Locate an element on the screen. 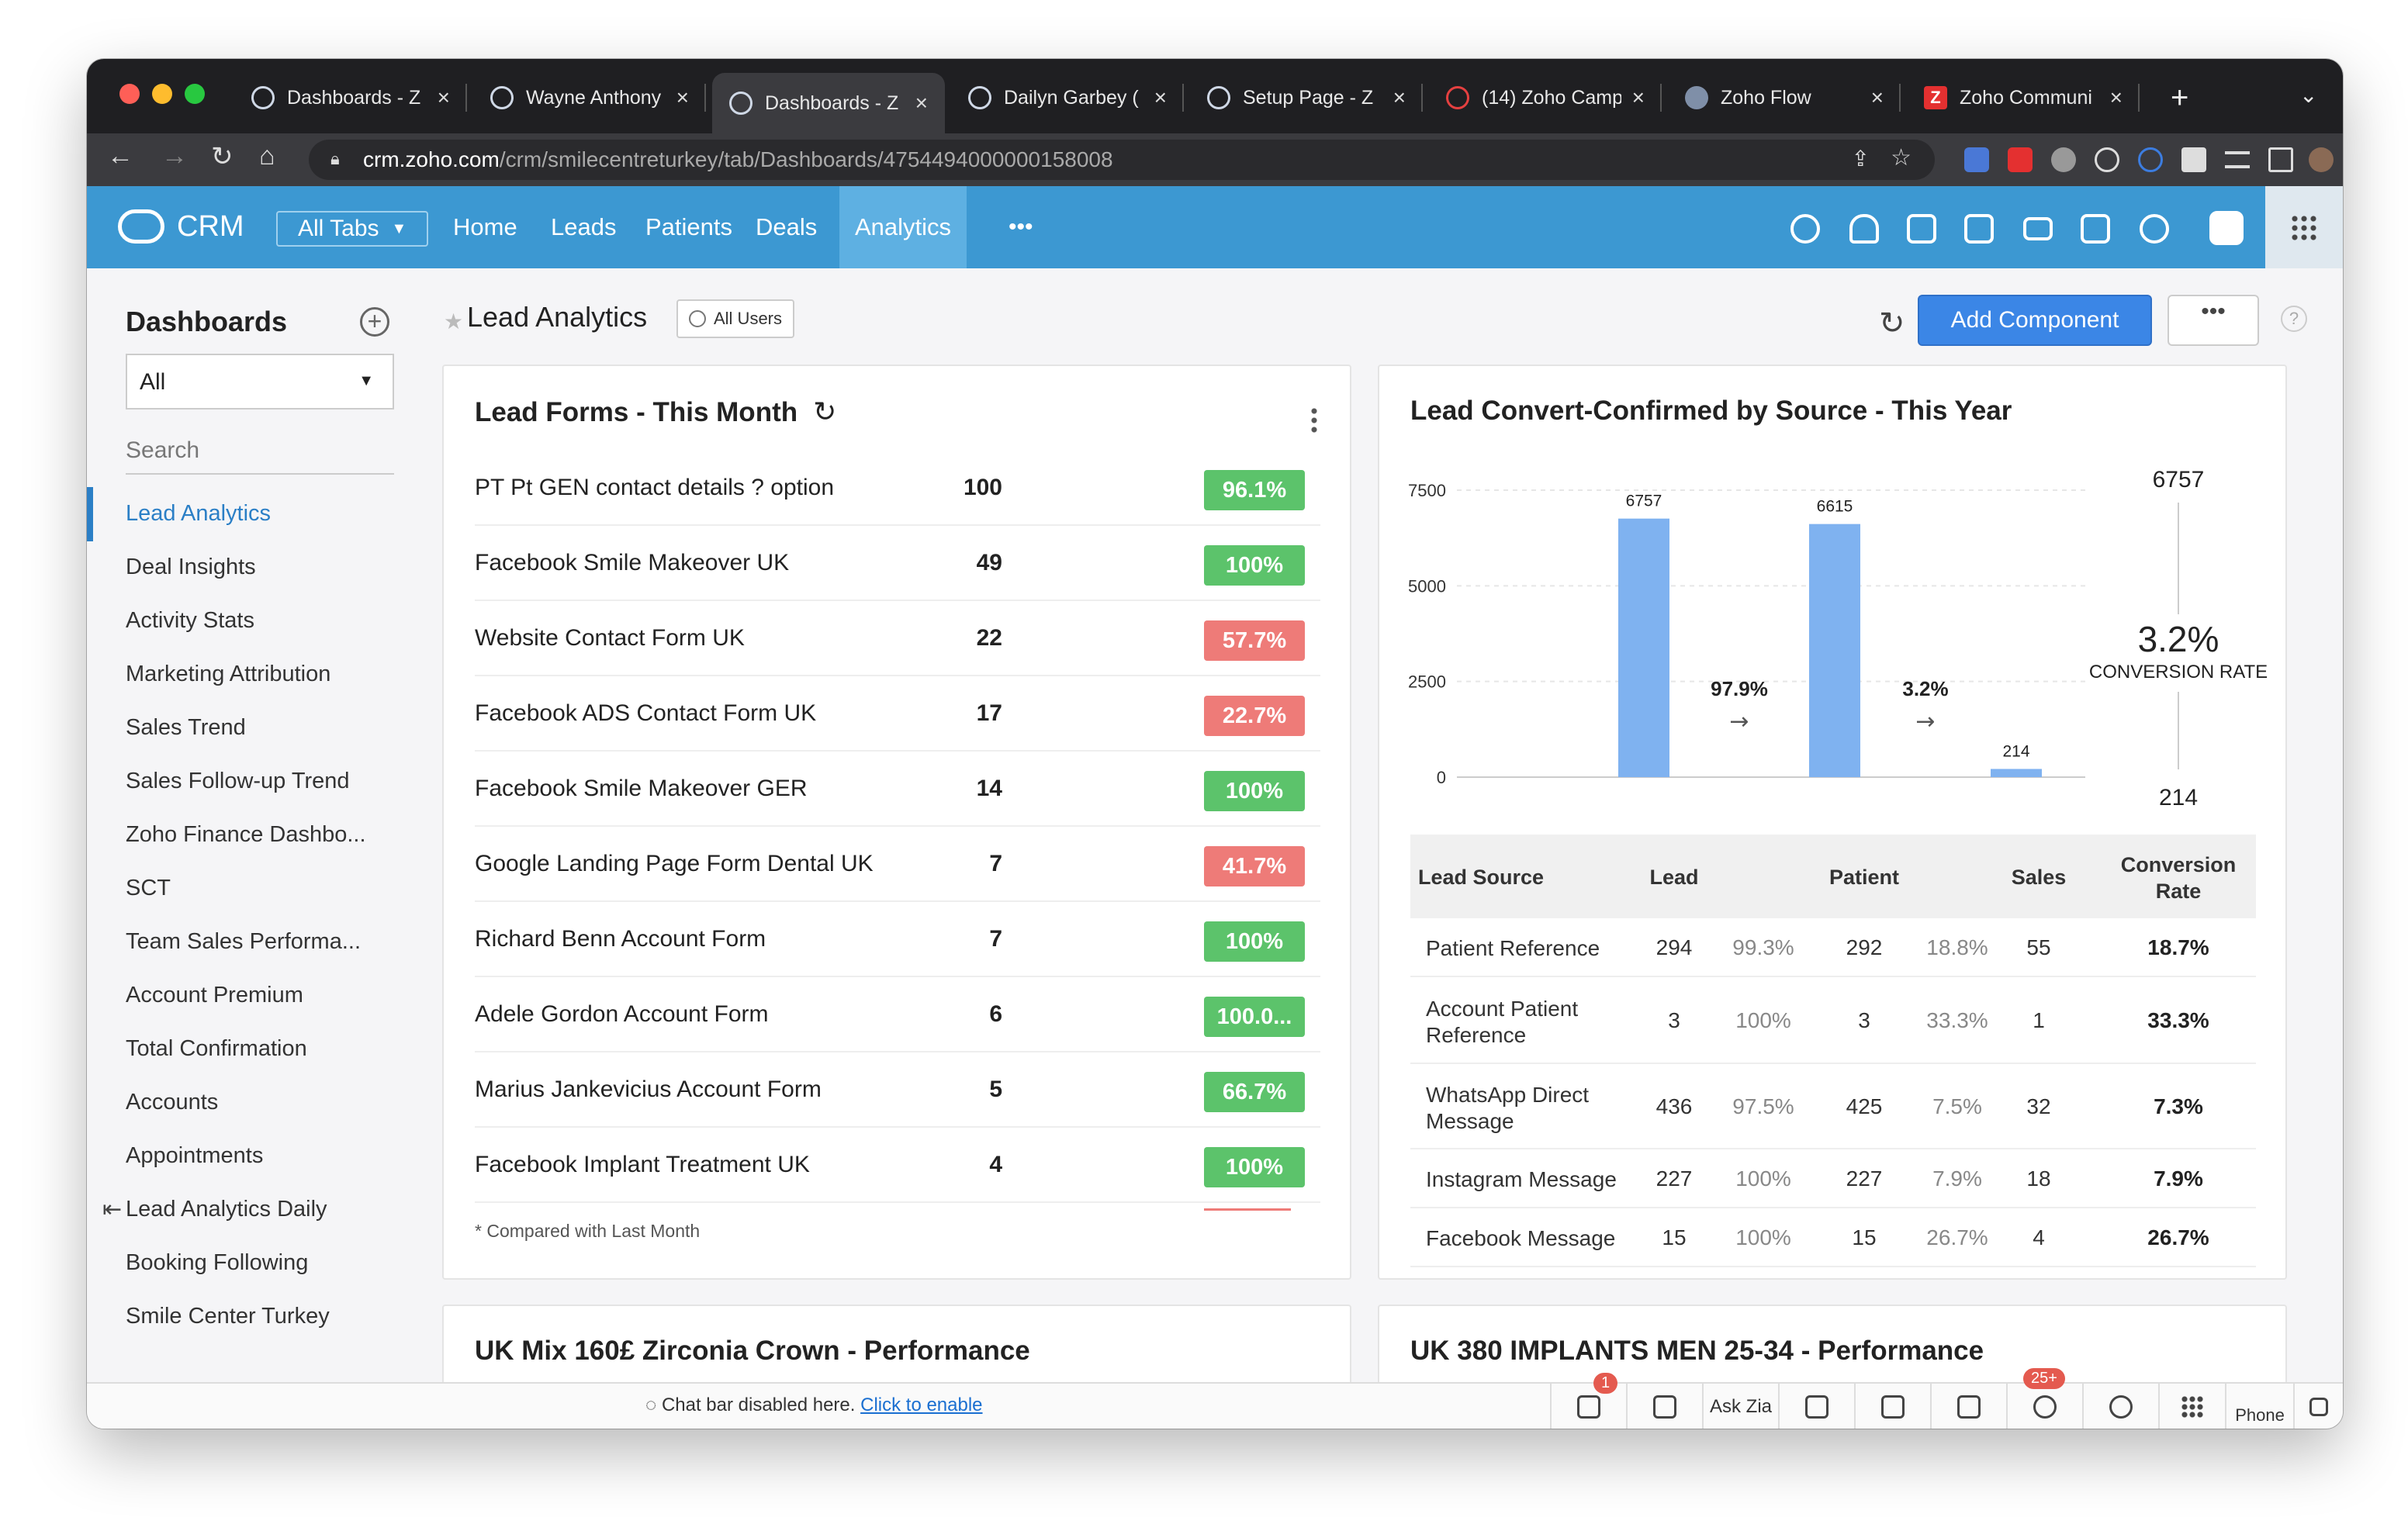 The height and width of the screenshot is (1531, 2408). puzzle-icon is located at coordinates (2193, 159).